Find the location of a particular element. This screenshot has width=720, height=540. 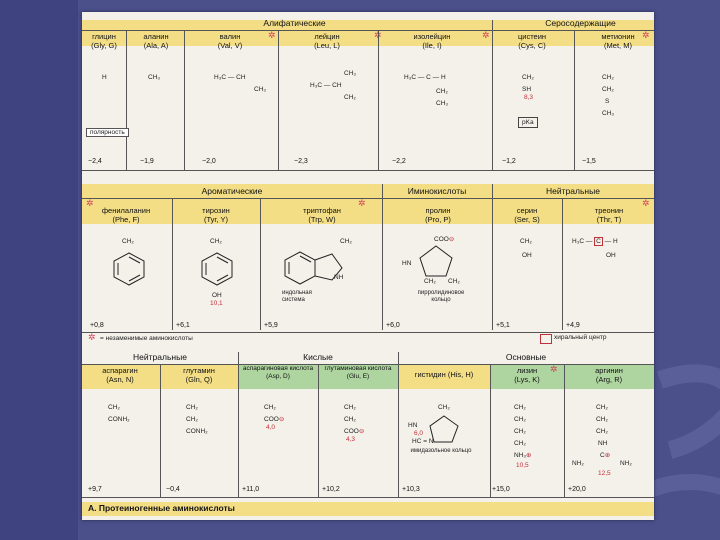

pol-ser: +5,1 is located at coordinates (503, 325).